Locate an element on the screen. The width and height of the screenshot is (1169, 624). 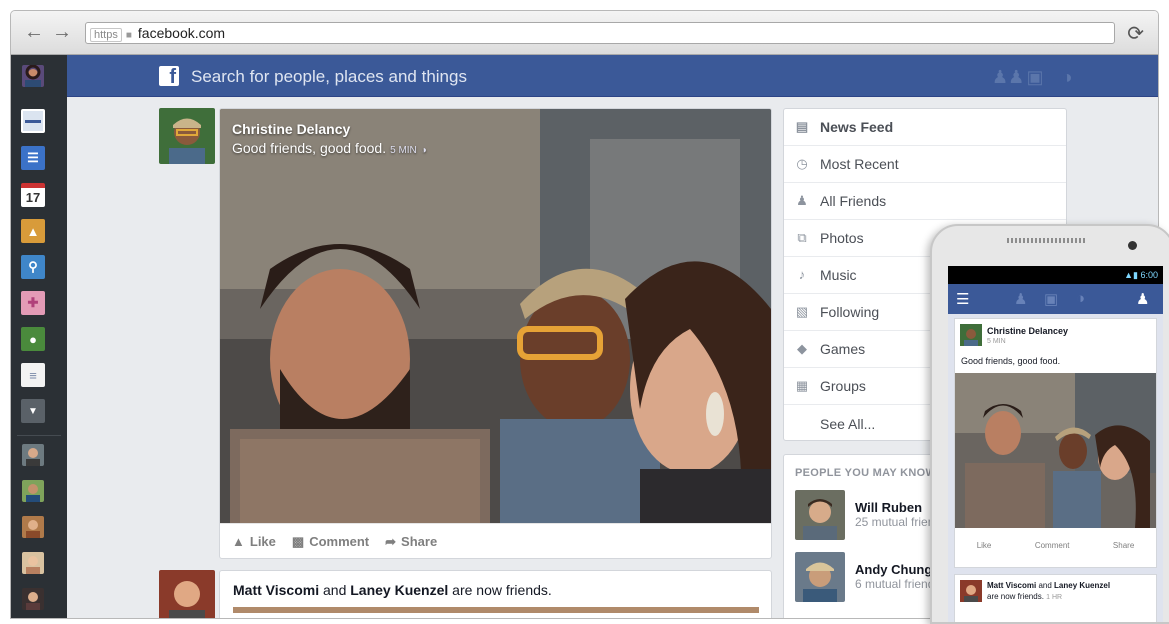
hamburger-menu-icon: ☰ is located at coordinates (962, 299).